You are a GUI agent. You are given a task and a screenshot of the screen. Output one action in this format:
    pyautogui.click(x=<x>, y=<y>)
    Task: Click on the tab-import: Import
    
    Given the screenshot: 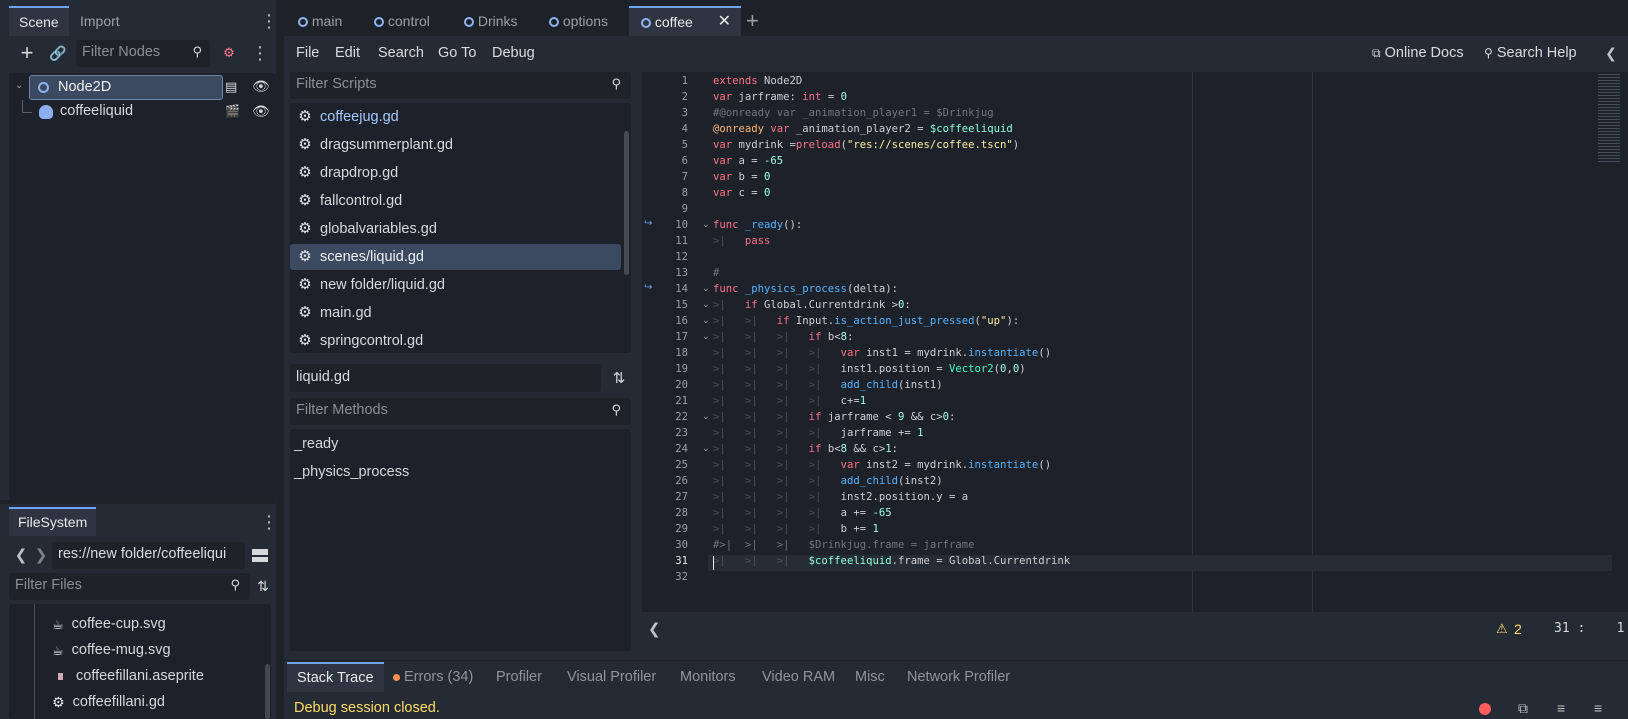 What is the action you would take?
    pyautogui.click(x=100, y=21)
    